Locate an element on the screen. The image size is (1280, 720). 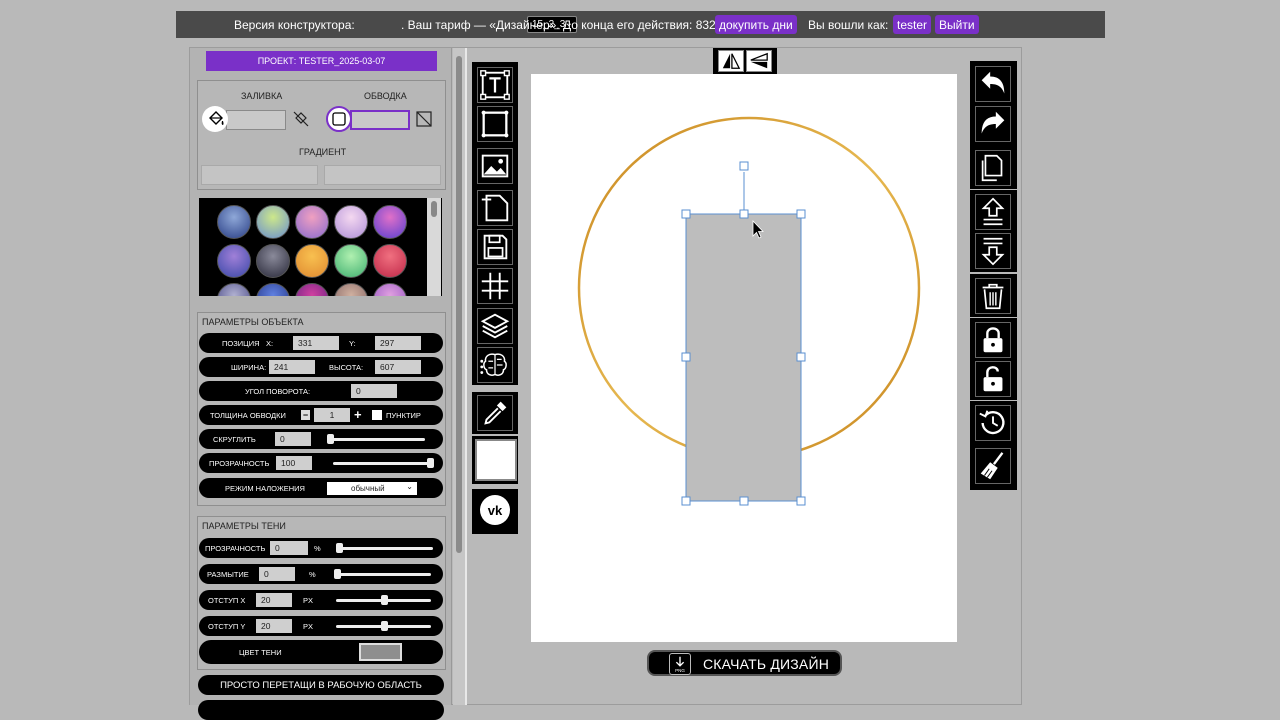
round-label: СКРУГЛИТЬ is located at coordinates (234, 439).